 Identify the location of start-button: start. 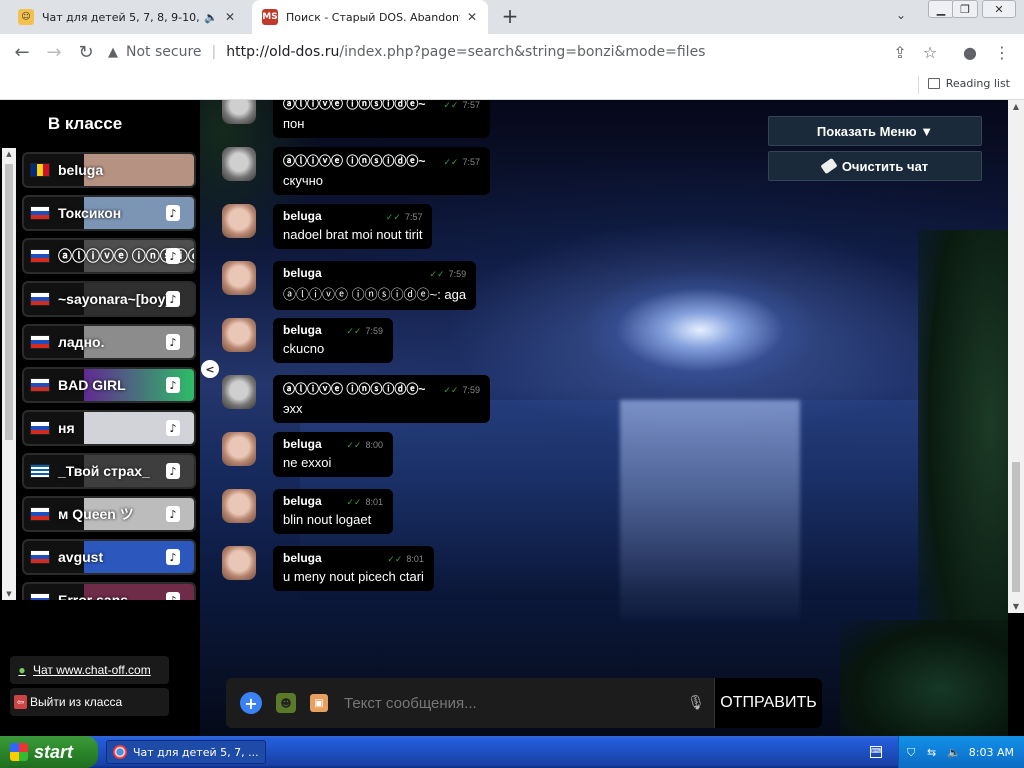
(49, 752).